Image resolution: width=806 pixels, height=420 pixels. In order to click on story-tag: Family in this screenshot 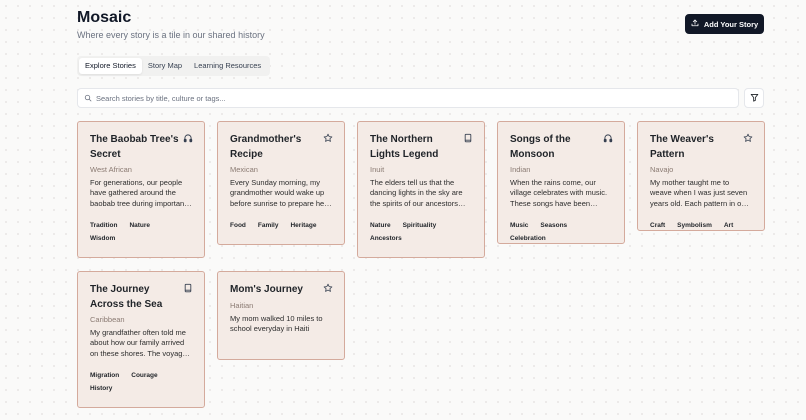, I will do `click(268, 225)`.